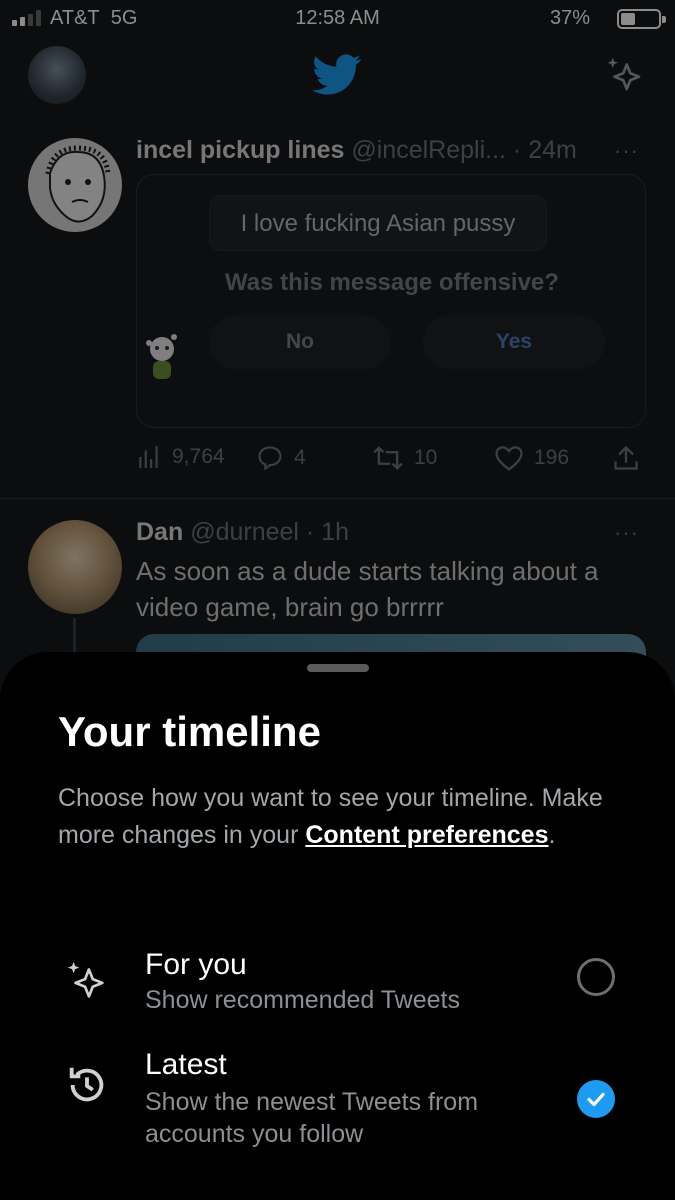 This screenshot has height=1200, width=675. What do you see at coordinates (509, 458) in the screenshot?
I see `heart-icon` at bounding box center [509, 458].